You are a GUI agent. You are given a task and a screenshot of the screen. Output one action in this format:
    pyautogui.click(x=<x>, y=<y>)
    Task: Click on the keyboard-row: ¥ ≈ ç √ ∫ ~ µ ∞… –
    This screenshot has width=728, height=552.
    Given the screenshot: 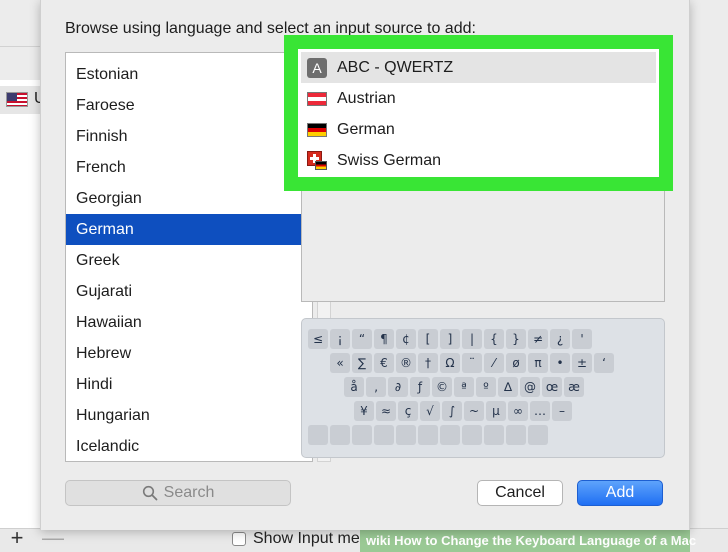 What is the action you would take?
    pyautogui.click(x=463, y=411)
    